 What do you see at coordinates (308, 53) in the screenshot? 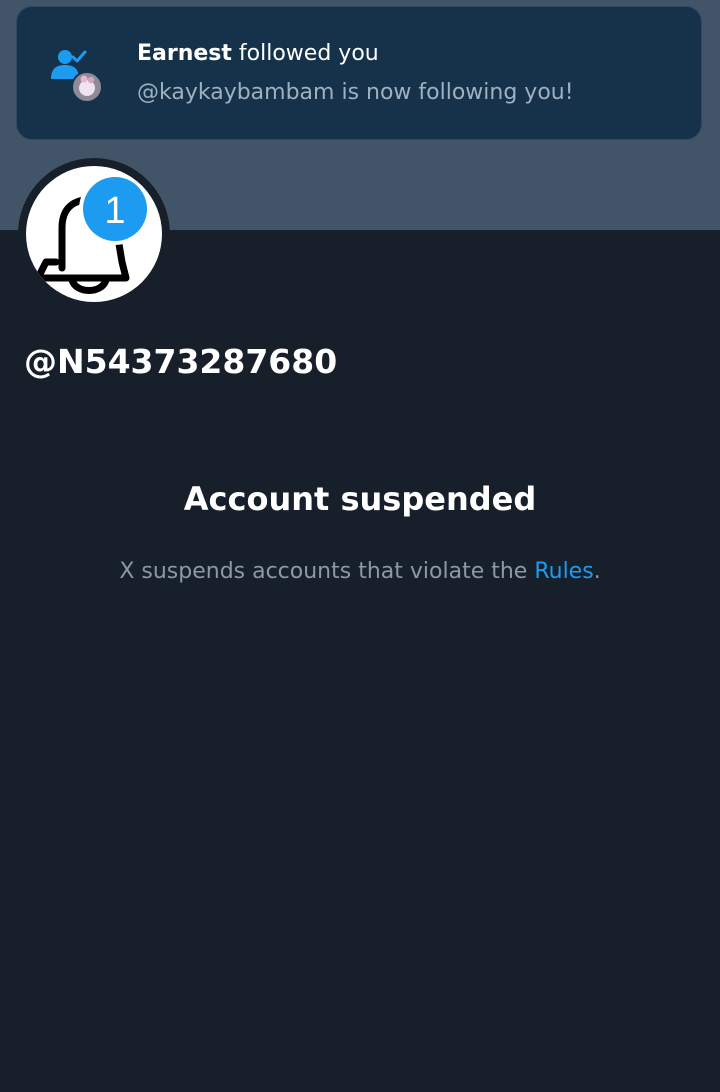
I see `notification-action: followed you` at bounding box center [308, 53].